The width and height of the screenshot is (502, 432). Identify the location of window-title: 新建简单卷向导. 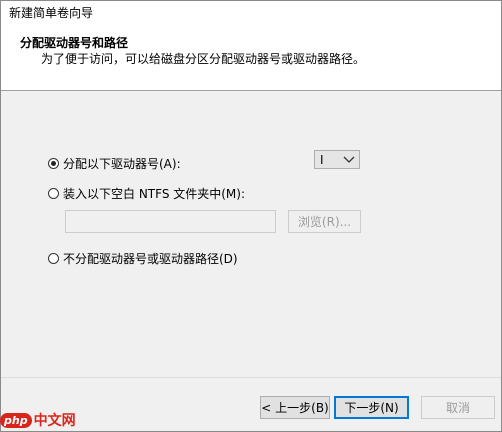
(51, 13).